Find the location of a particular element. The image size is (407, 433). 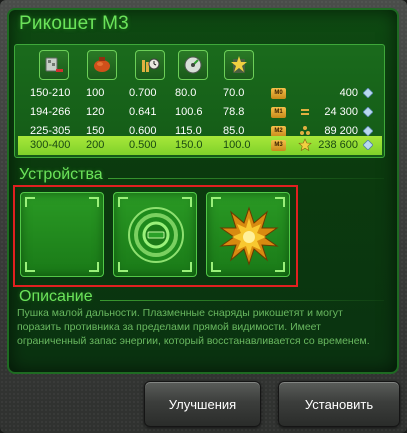

devices-heading: Устройства is located at coordinates (61, 174).